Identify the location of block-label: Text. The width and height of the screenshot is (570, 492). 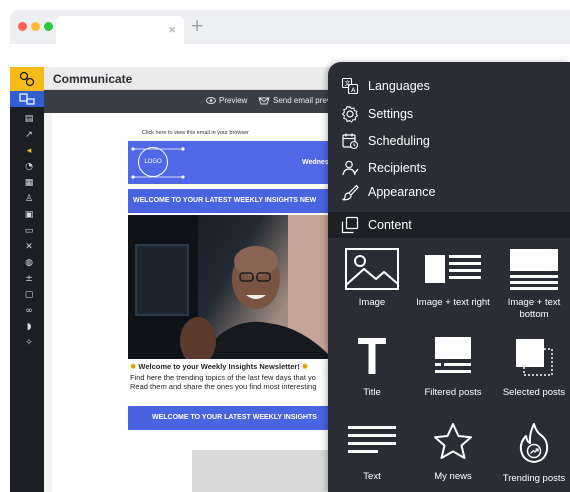
(372, 476).